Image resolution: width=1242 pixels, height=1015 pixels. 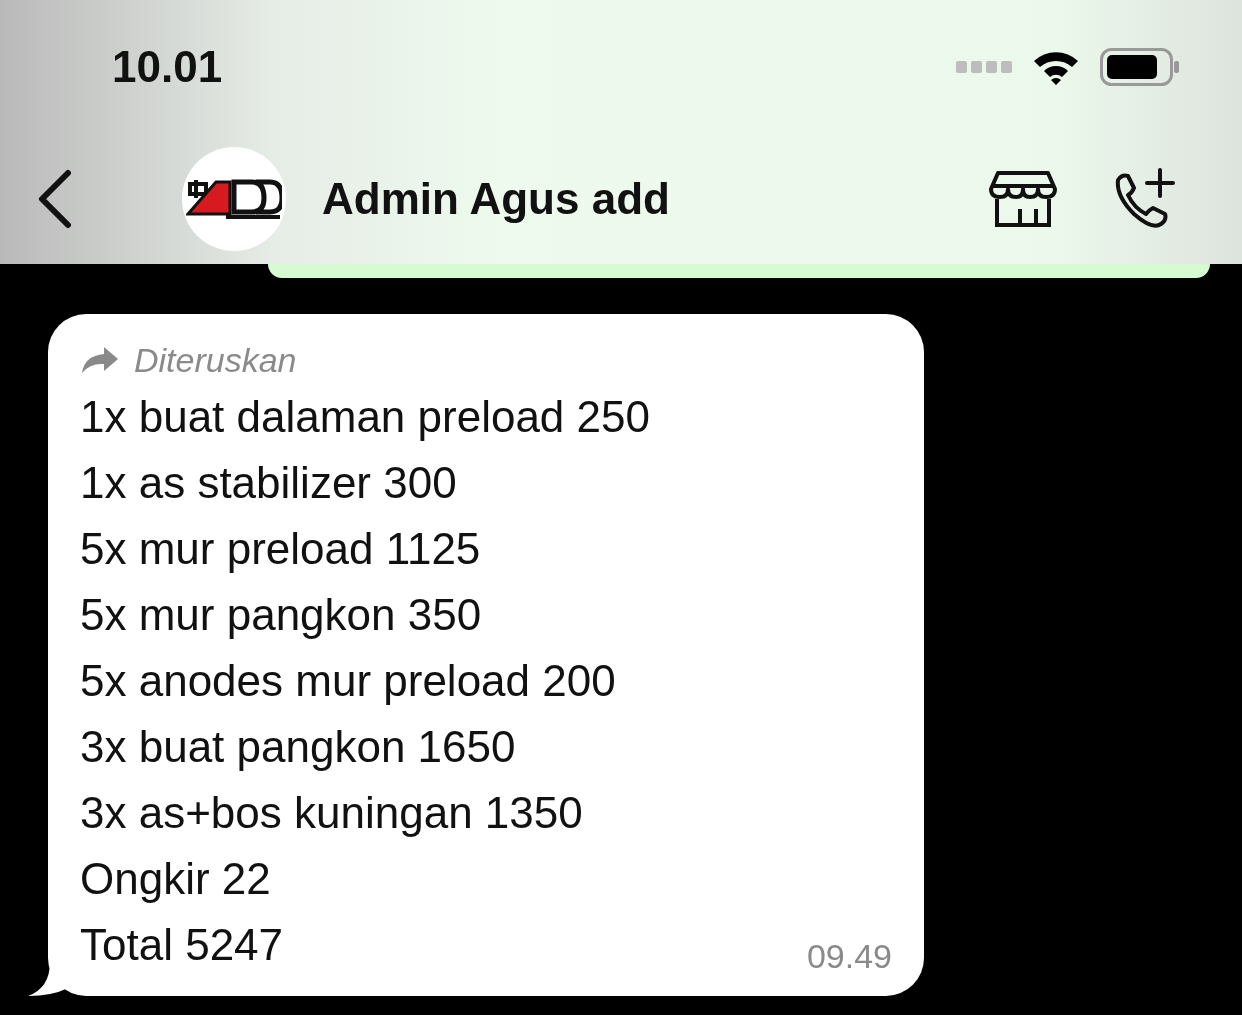 What do you see at coordinates (182, 944) in the screenshot?
I see `message-line: Total 5247` at bounding box center [182, 944].